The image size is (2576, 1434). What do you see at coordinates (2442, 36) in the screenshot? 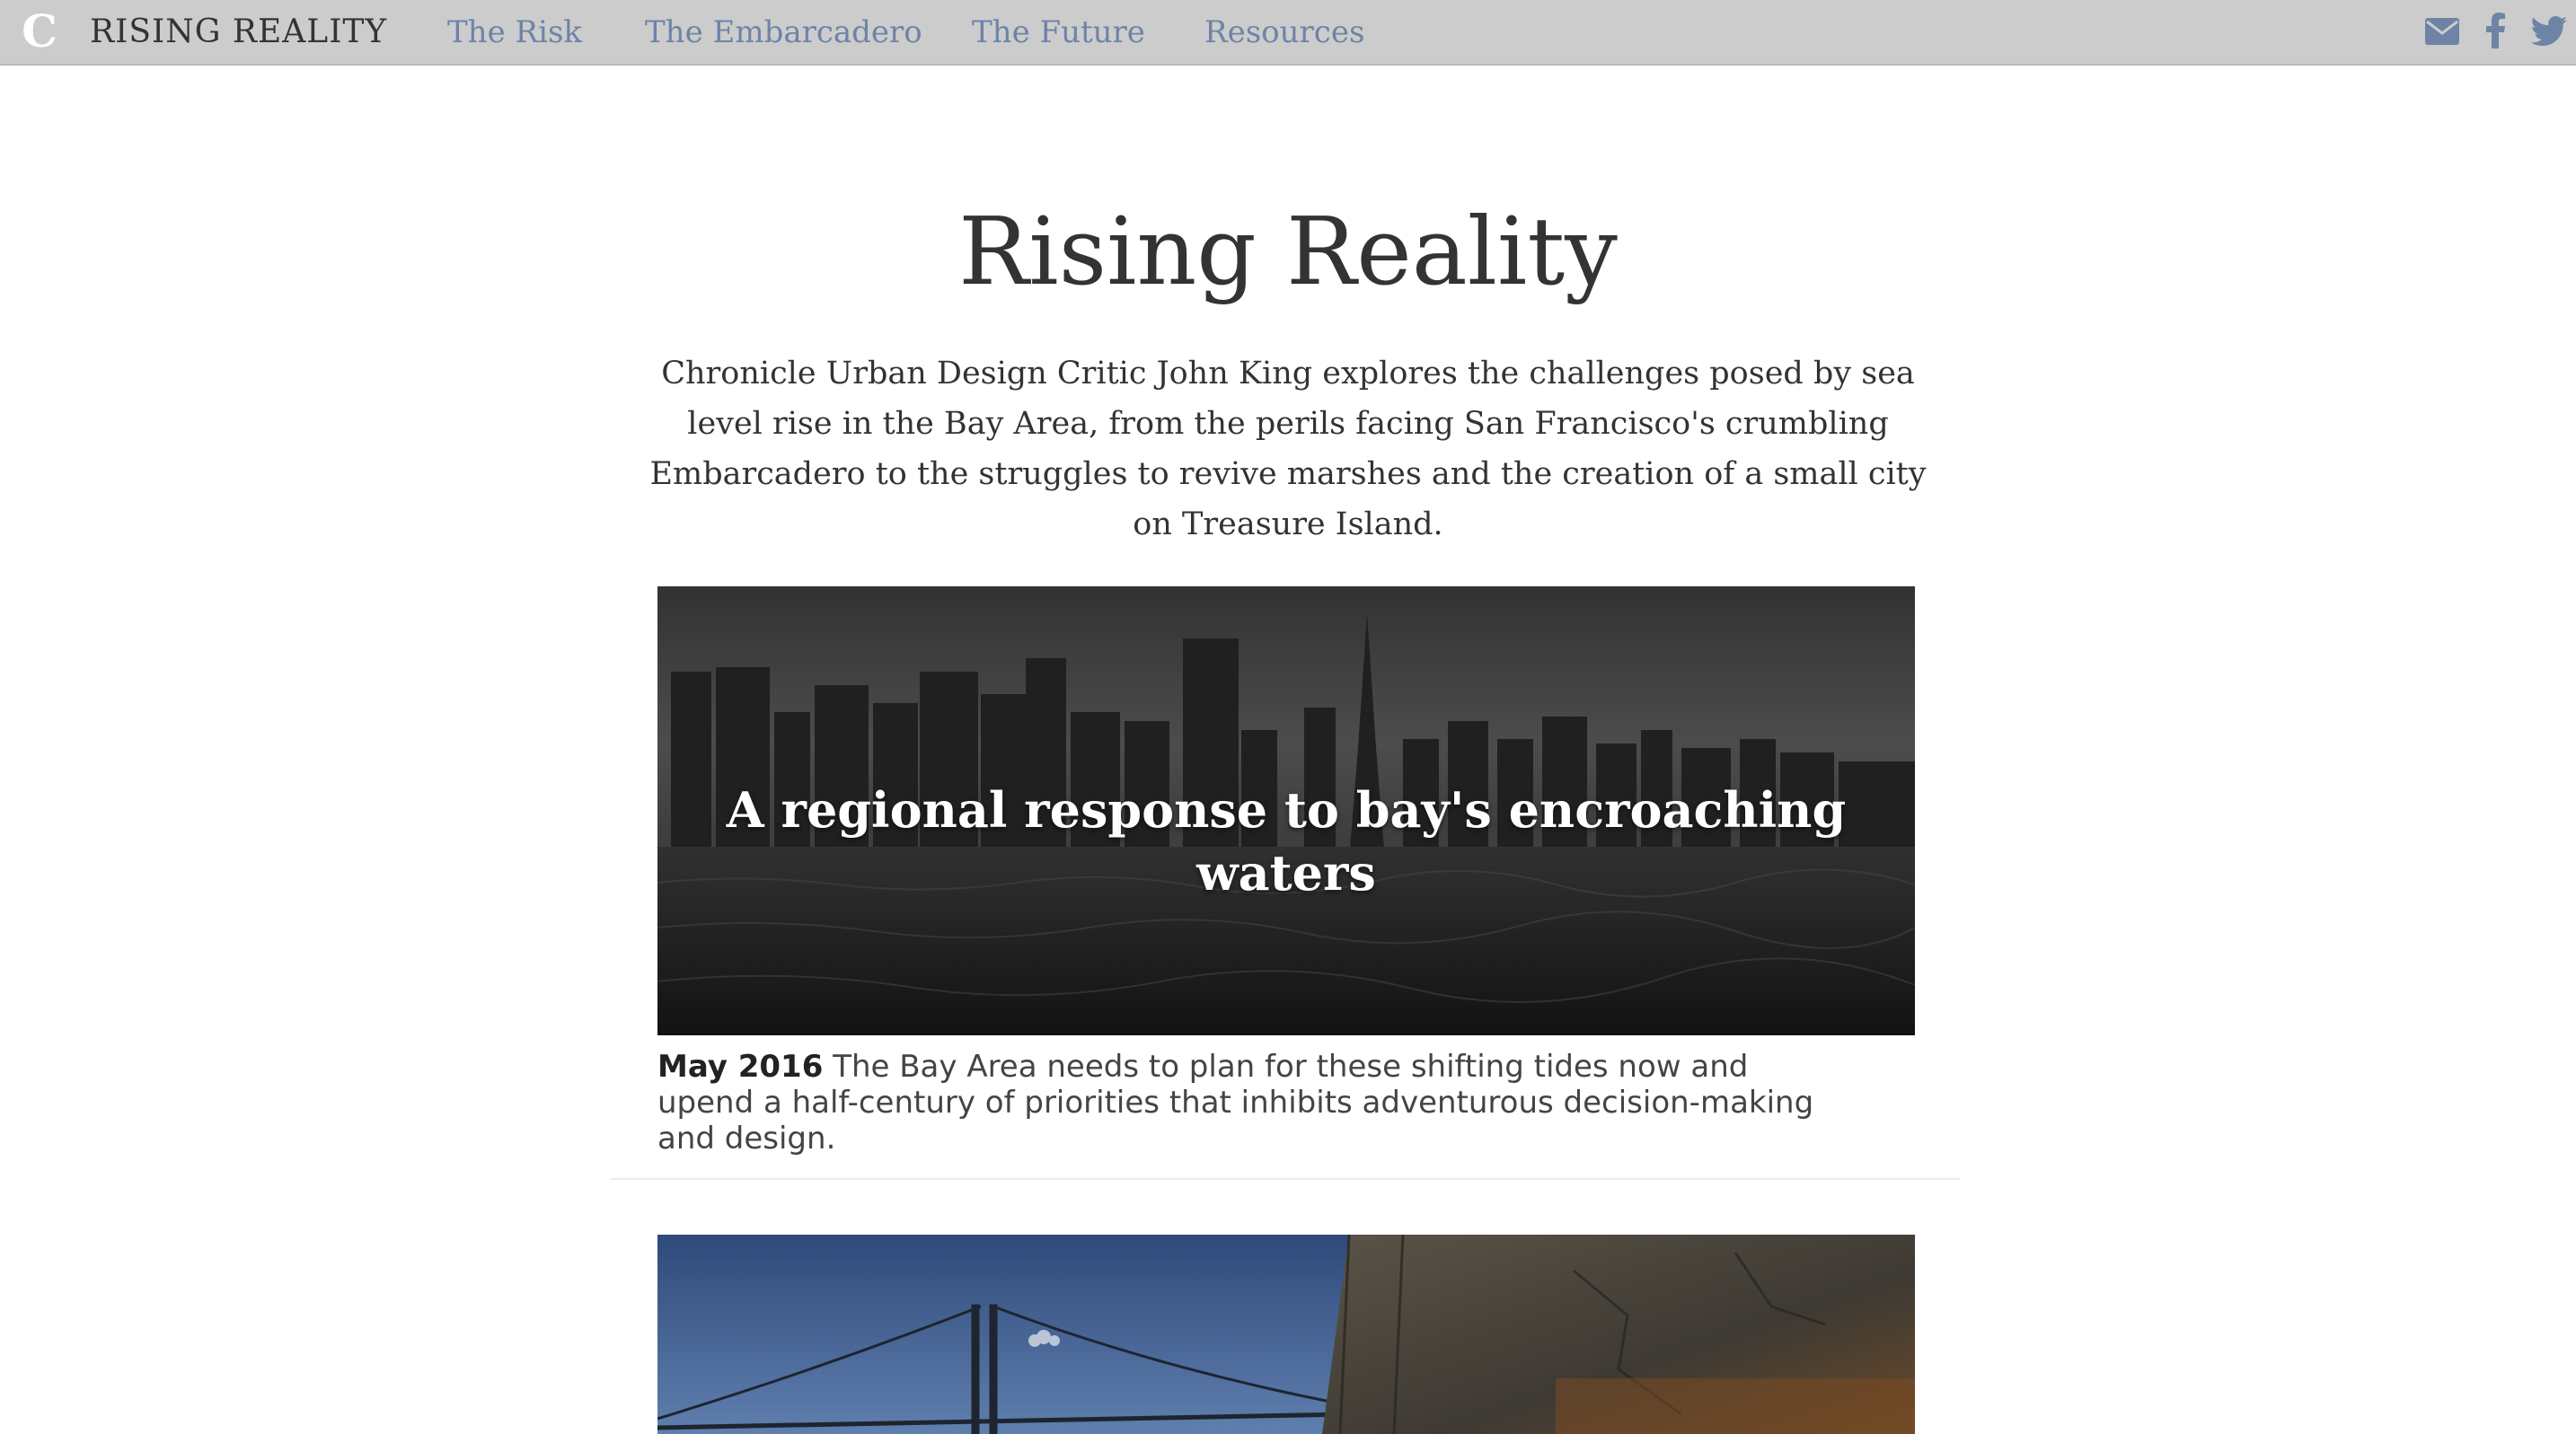
I see `email-icon` at bounding box center [2442, 36].